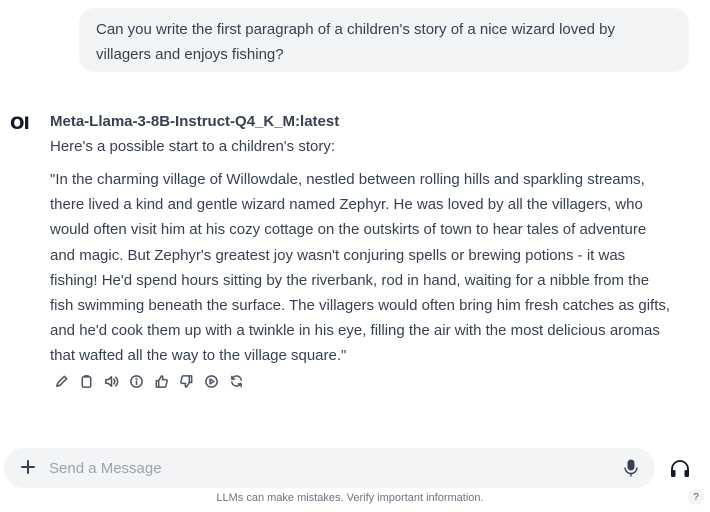 This screenshot has width=710, height=512. Describe the element at coordinates (696, 497) in the screenshot. I see `help-button: ?` at that location.